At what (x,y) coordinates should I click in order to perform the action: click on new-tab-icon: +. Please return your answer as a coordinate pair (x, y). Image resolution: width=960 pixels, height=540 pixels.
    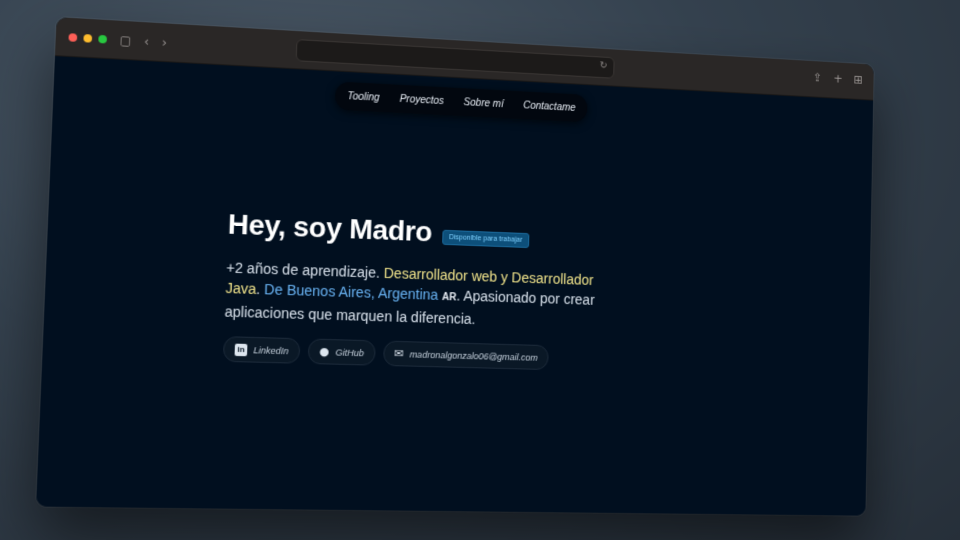
    Looking at the image, I should click on (837, 79).